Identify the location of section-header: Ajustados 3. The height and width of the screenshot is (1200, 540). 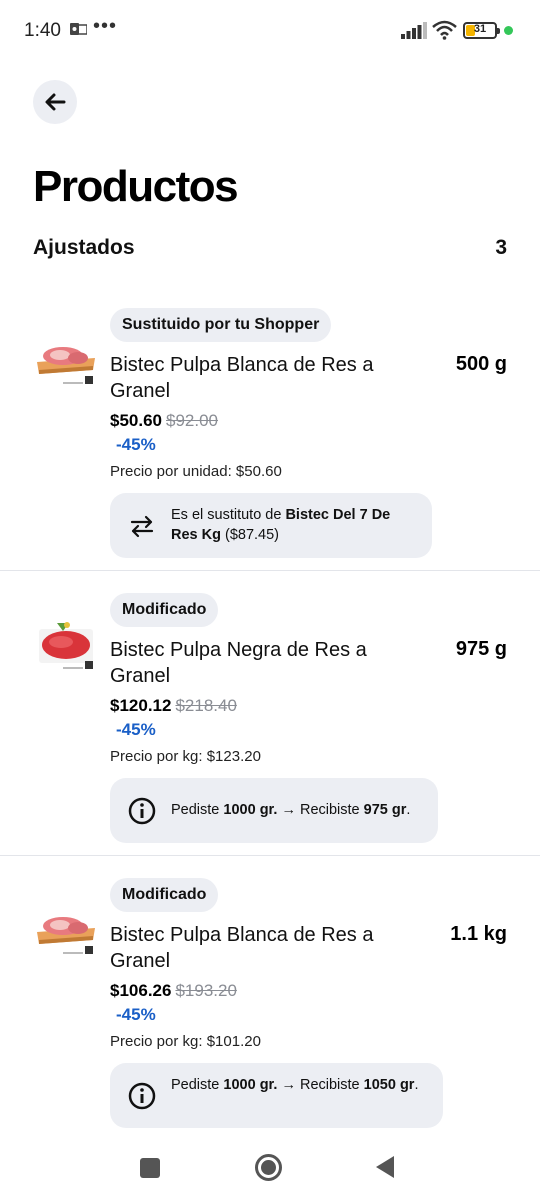
(270, 250).